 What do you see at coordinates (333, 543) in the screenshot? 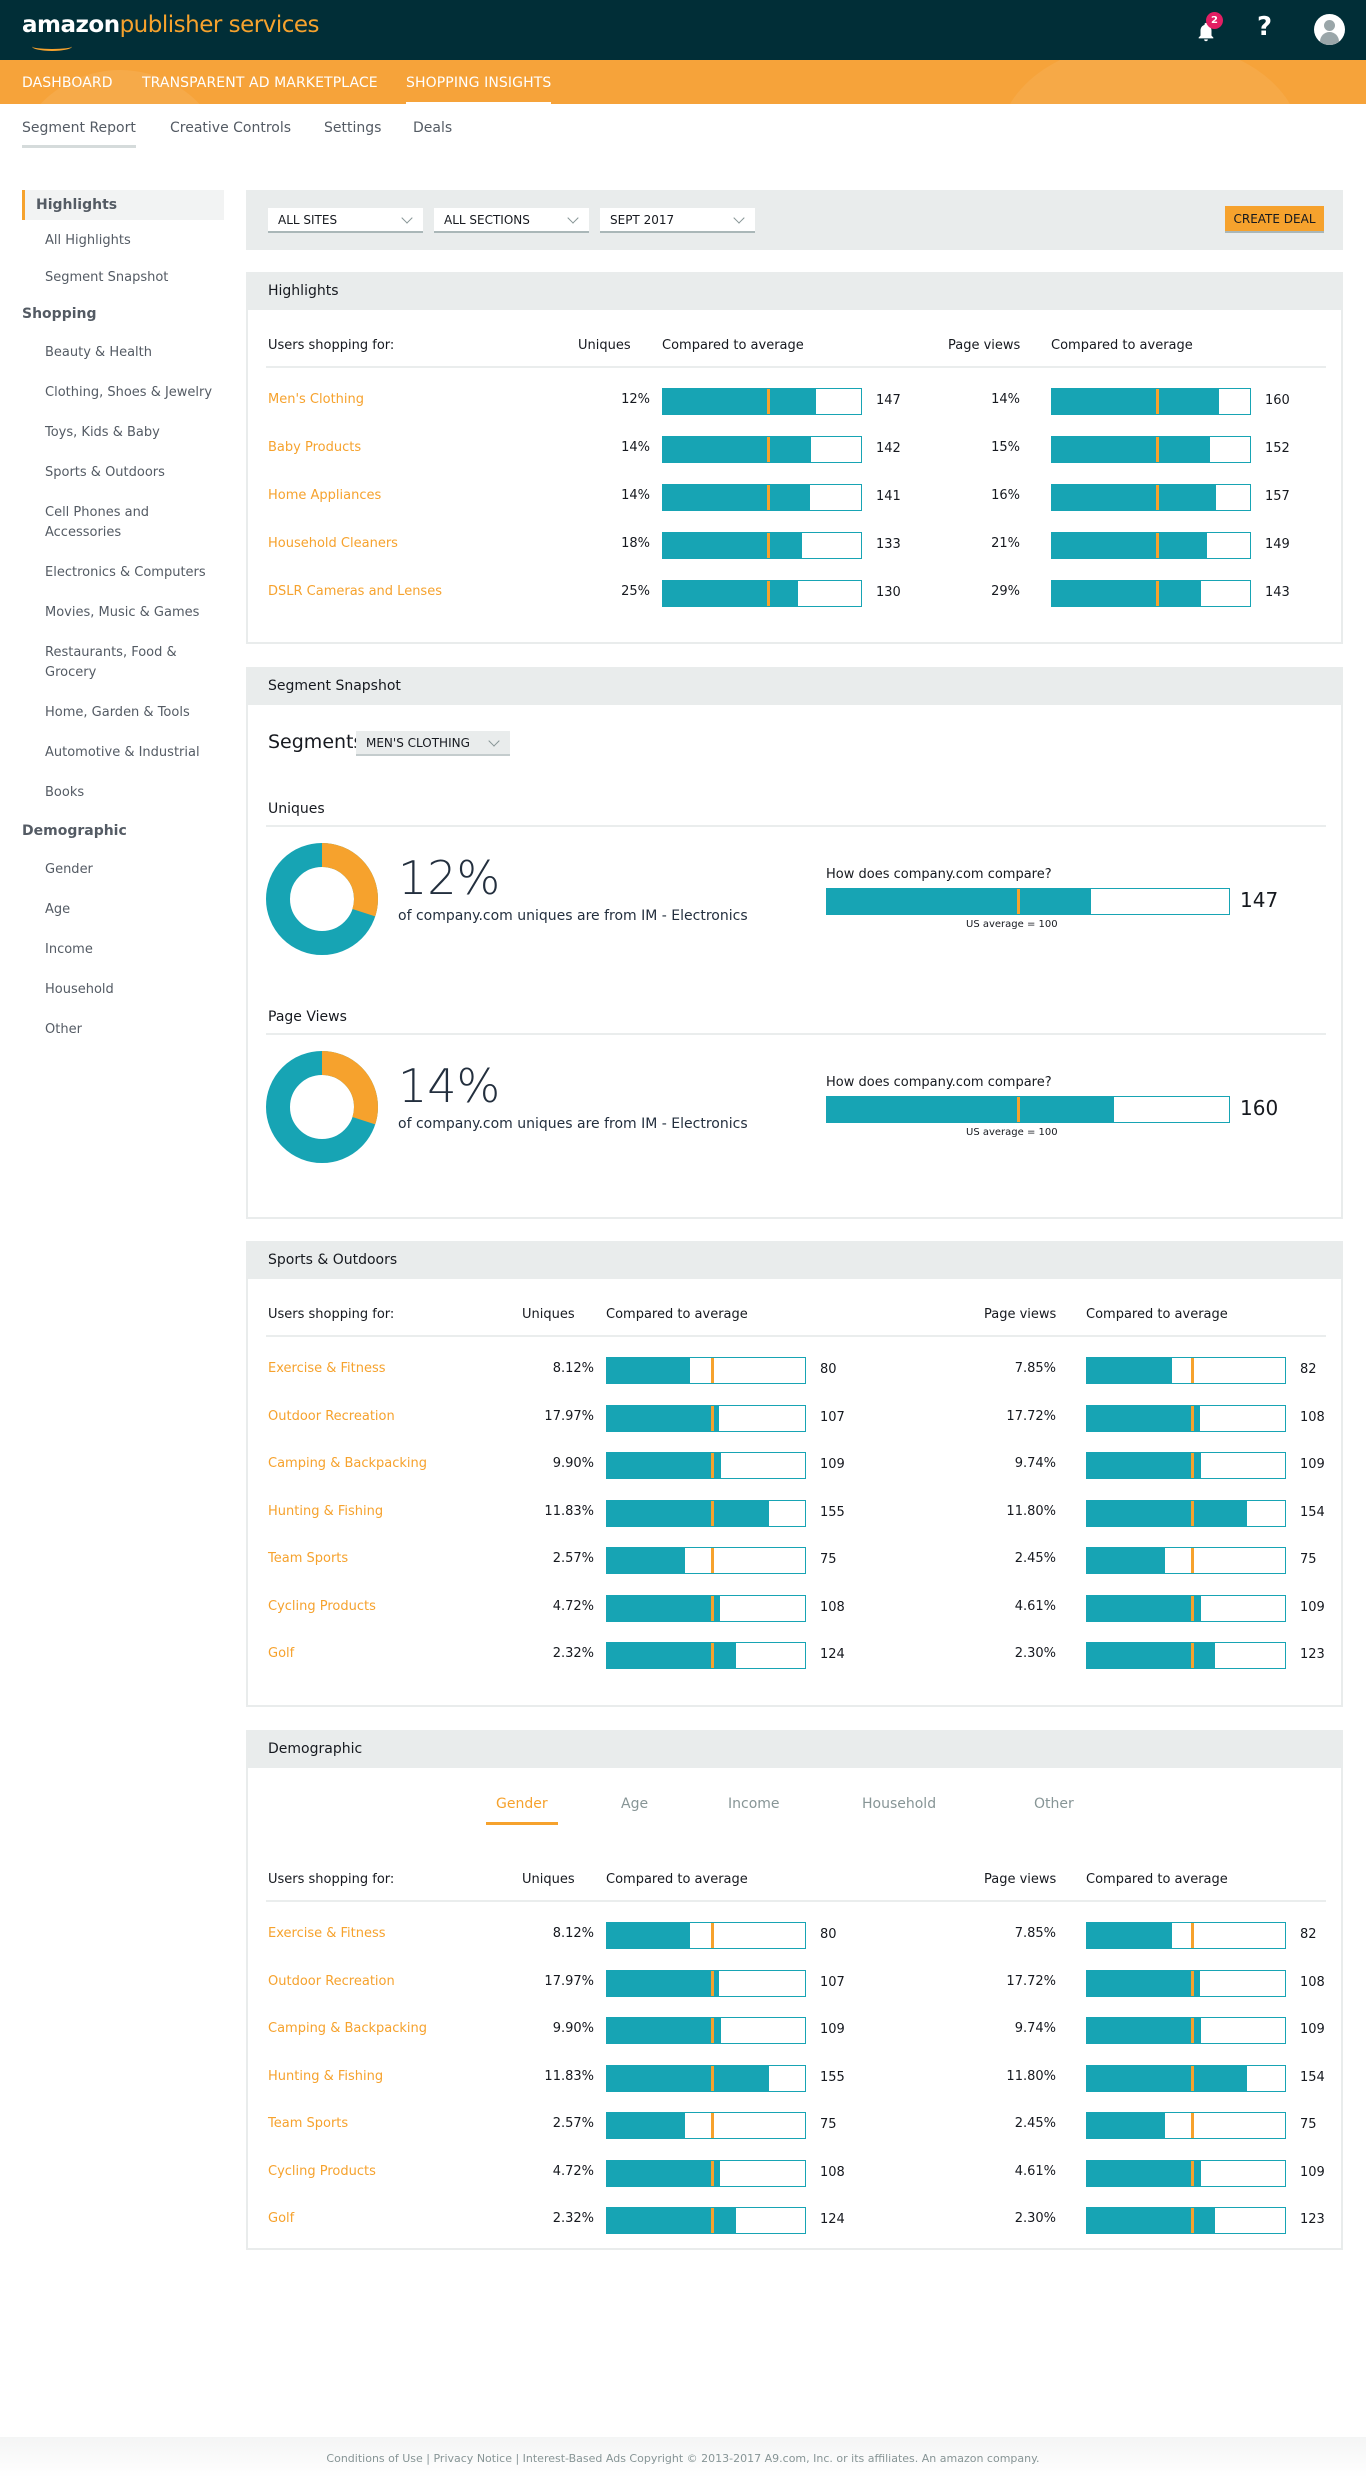
I see `row-category-link: Household Cleaners` at bounding box center [333, 543].